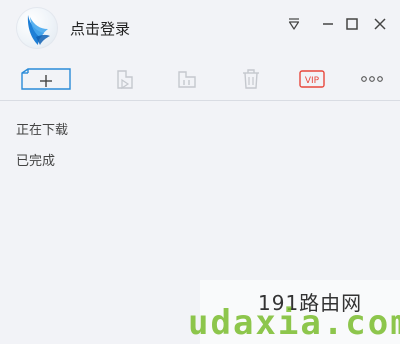  I want to click on nav-completed: 已完成, so click(35, 159).